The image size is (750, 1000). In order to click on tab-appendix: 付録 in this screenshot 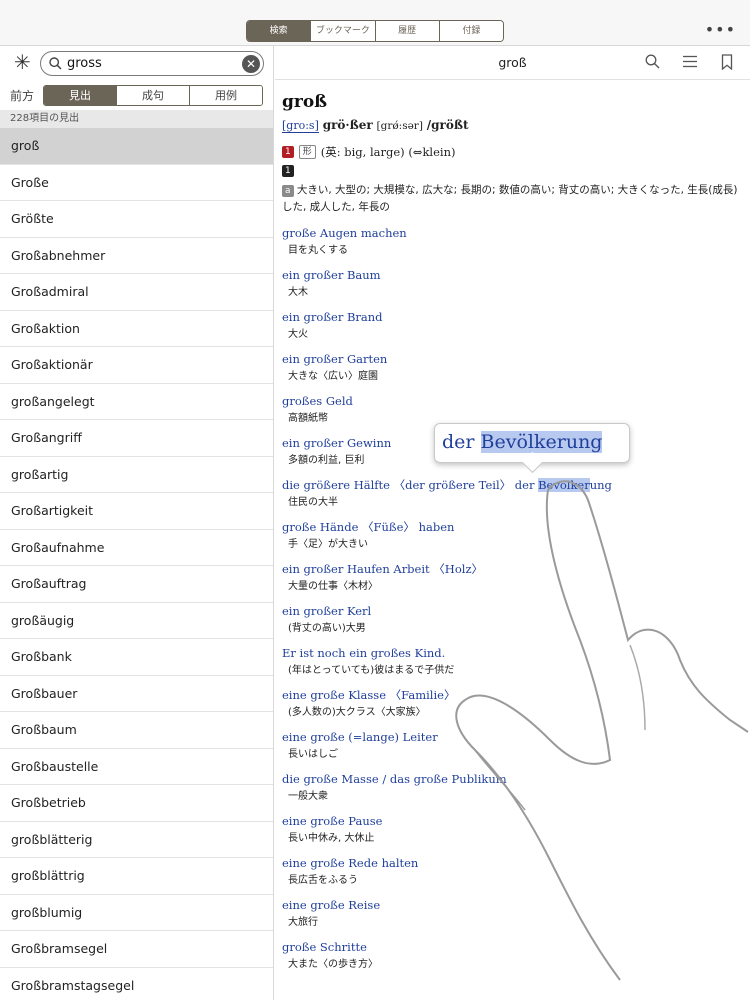, I will do `click(470, 31)`.